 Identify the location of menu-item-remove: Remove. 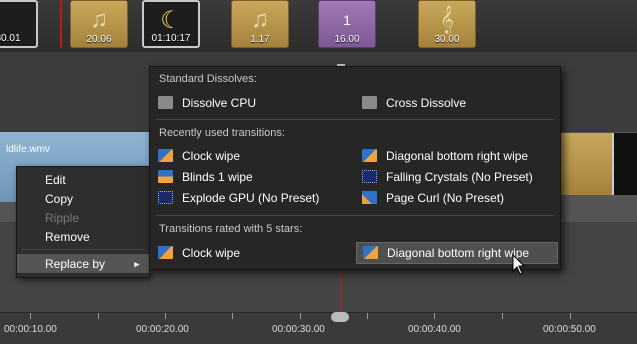
(83, 236).